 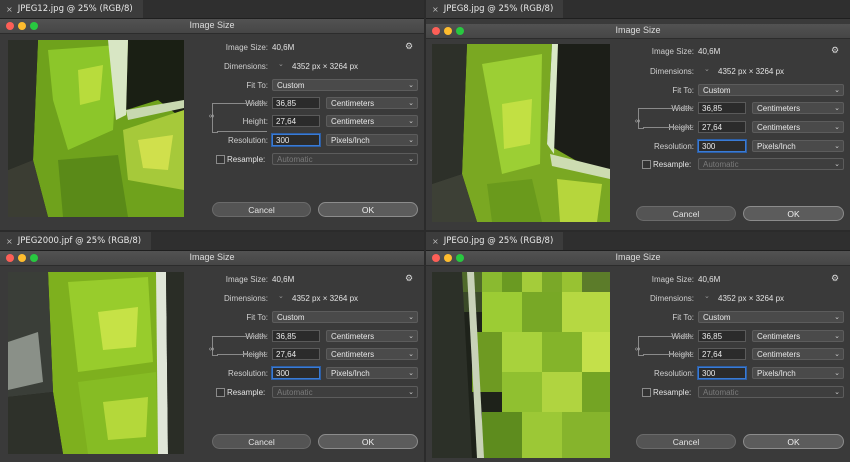 What do you see at coordinates (75, 9) in the screenshot?
I see `tab-label: JPEG12.jpg @ 25% (RGB/8)` at bounding box center [75, 9].